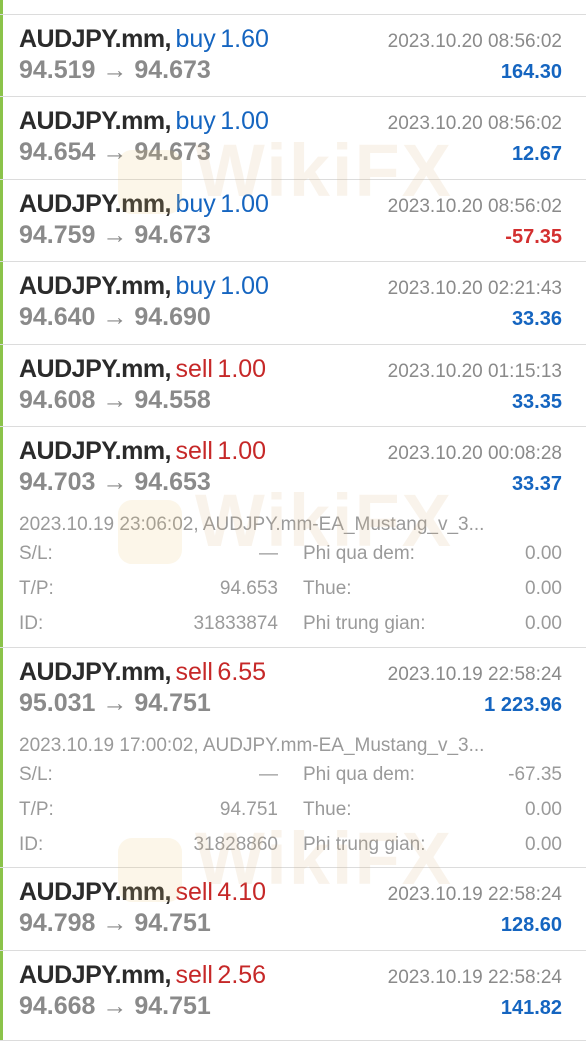 This screenshot has width=586, height=1041. Describe the element at coordinates (293, 7) in the screenshot. I see `previous-trade-edge` at that location.